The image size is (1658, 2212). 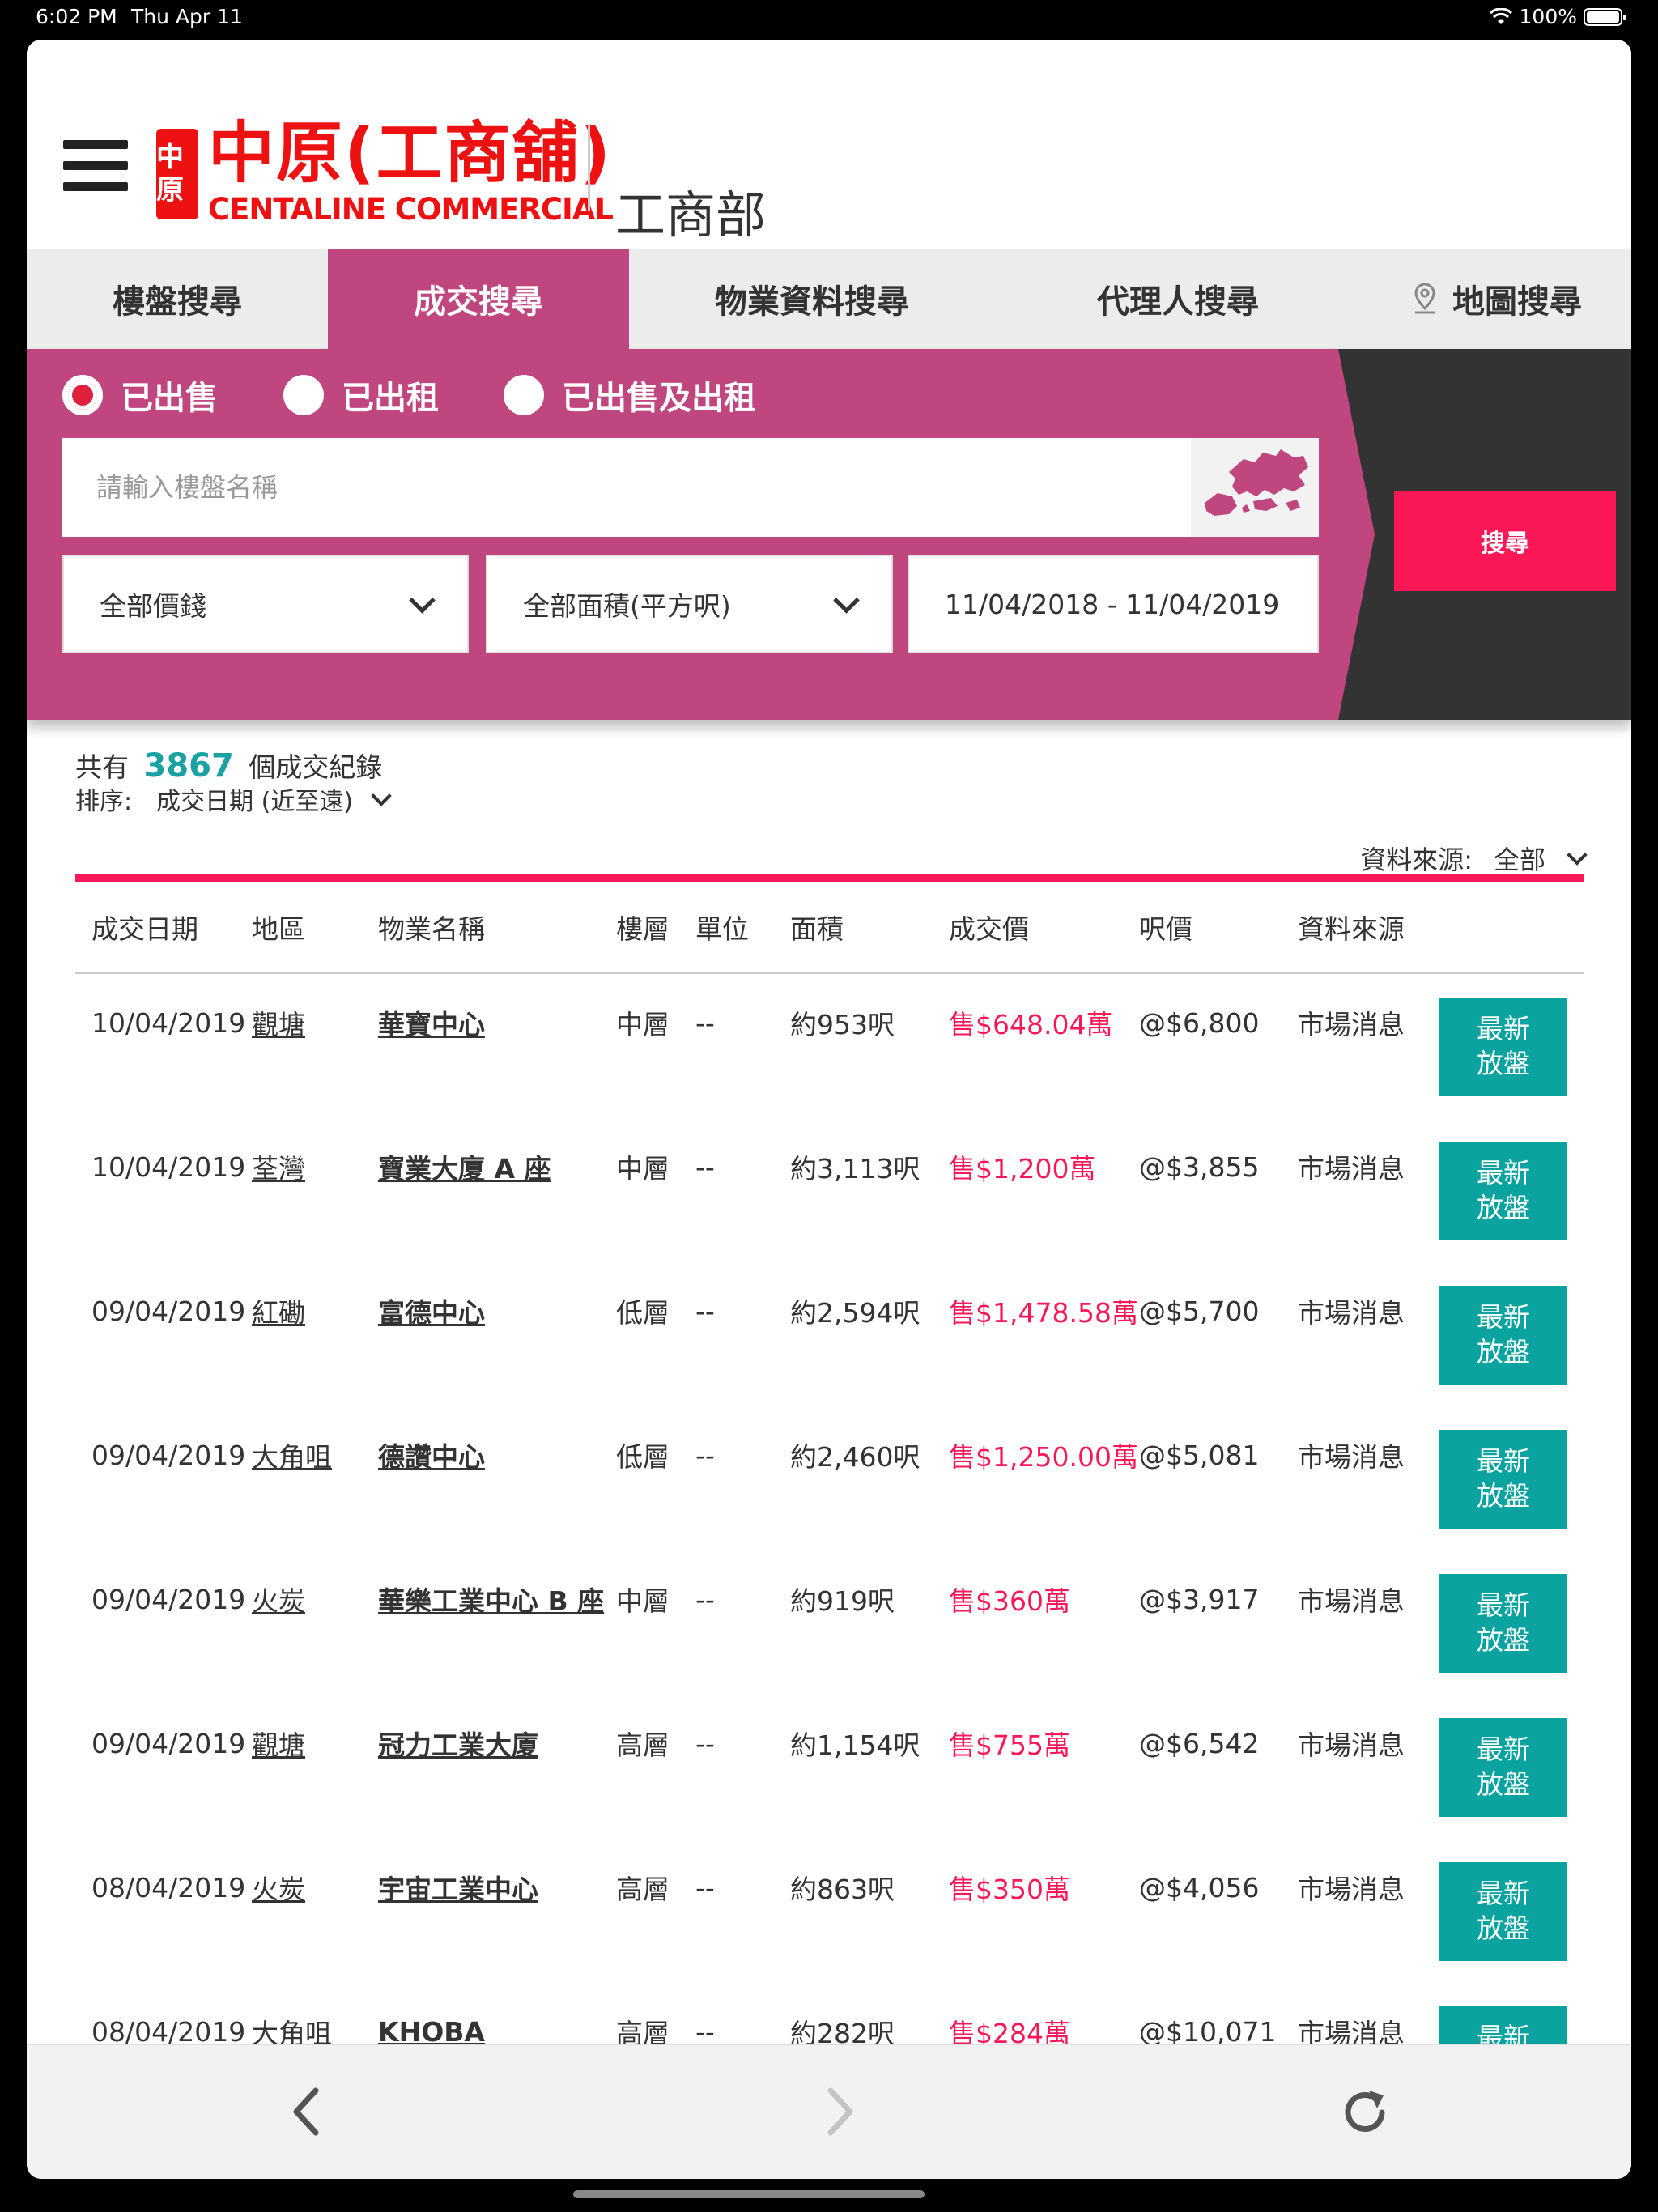 What do you see at coordinates (722, 929) in the screenshot?
I see `column-header-unit: 單位` at bounding box center [722, 929].